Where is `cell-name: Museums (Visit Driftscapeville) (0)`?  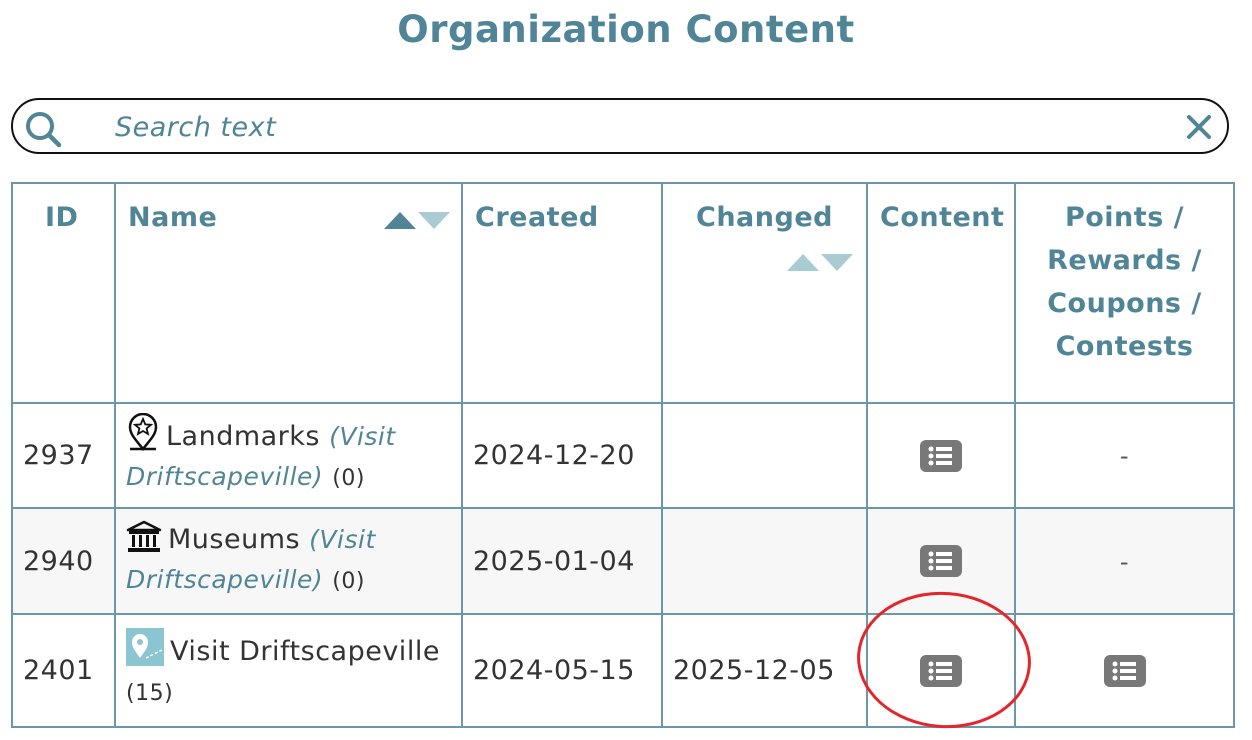
cell-name: Museums (Visit Driftscapeville) (0) is located at coordinates (288, 561).